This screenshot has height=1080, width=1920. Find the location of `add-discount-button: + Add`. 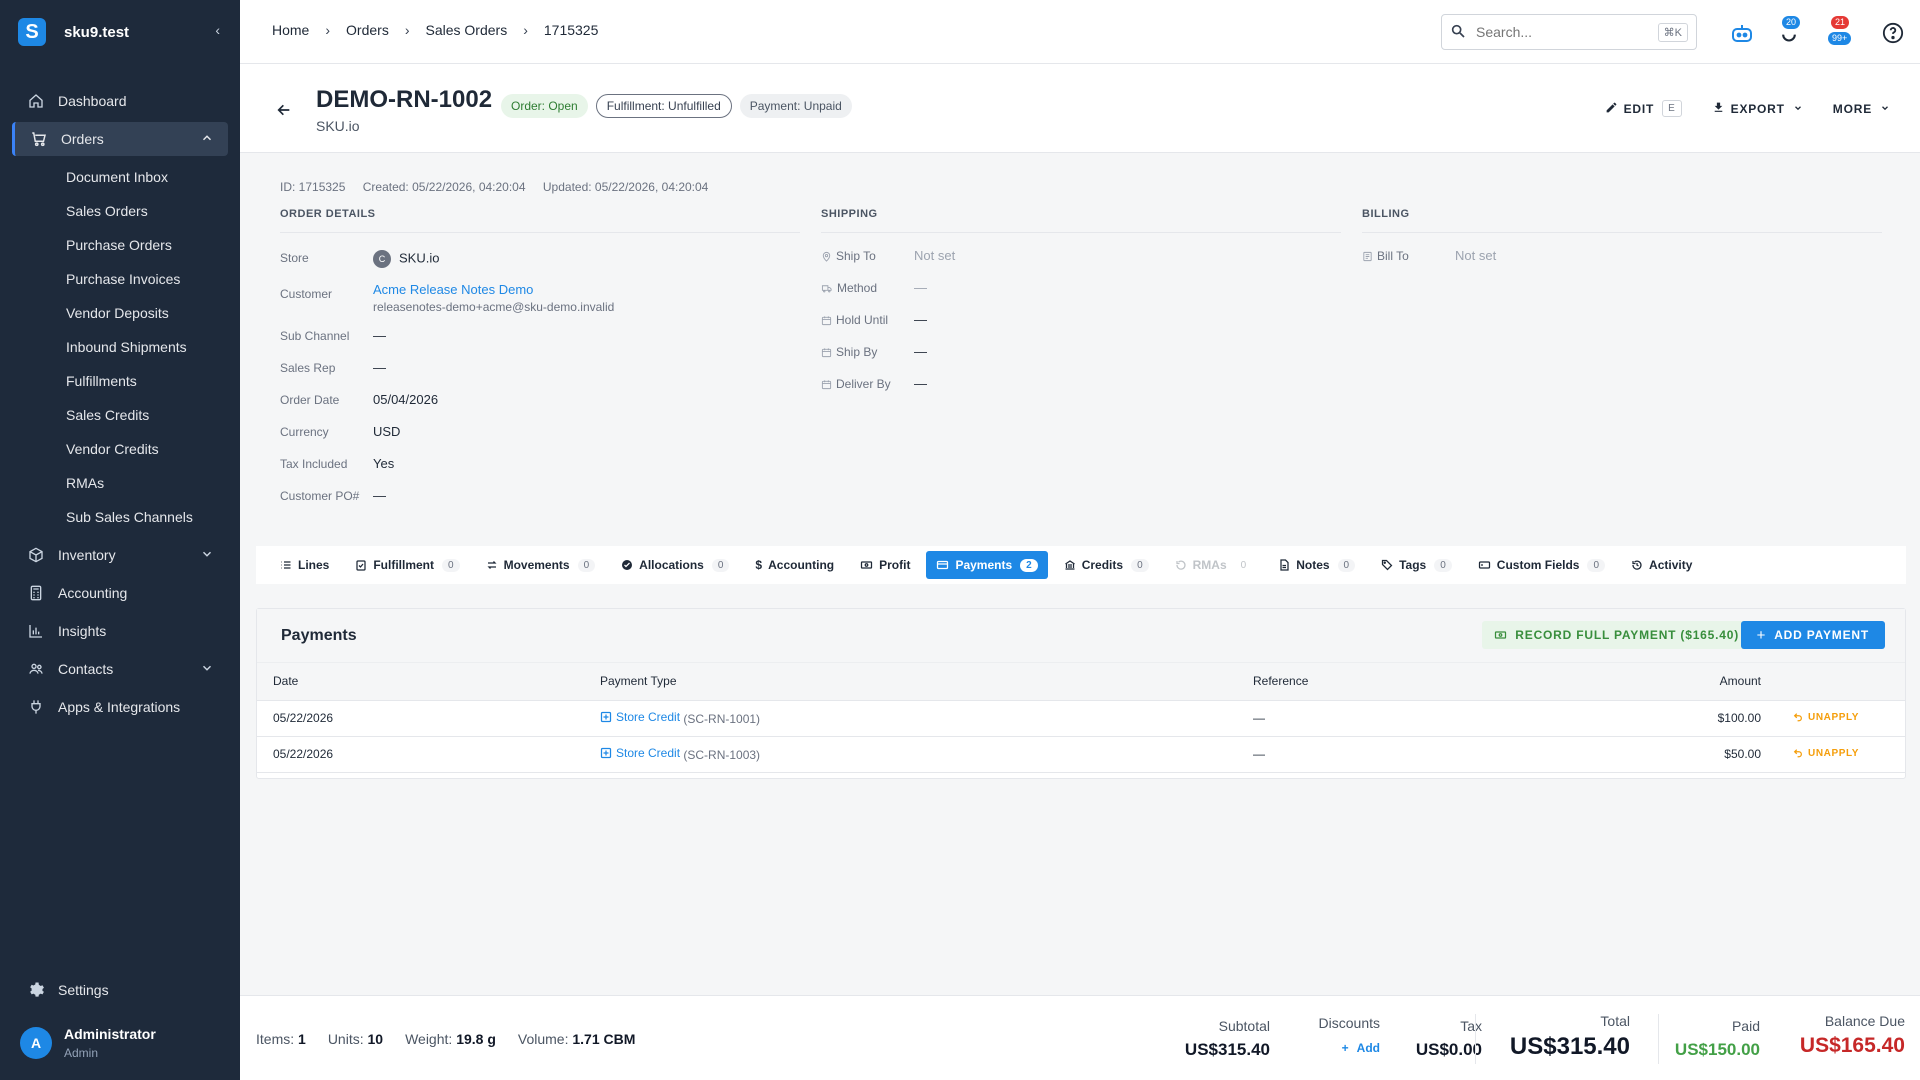

add-discount-button: + Add is located at coordinates (1330, 1048).